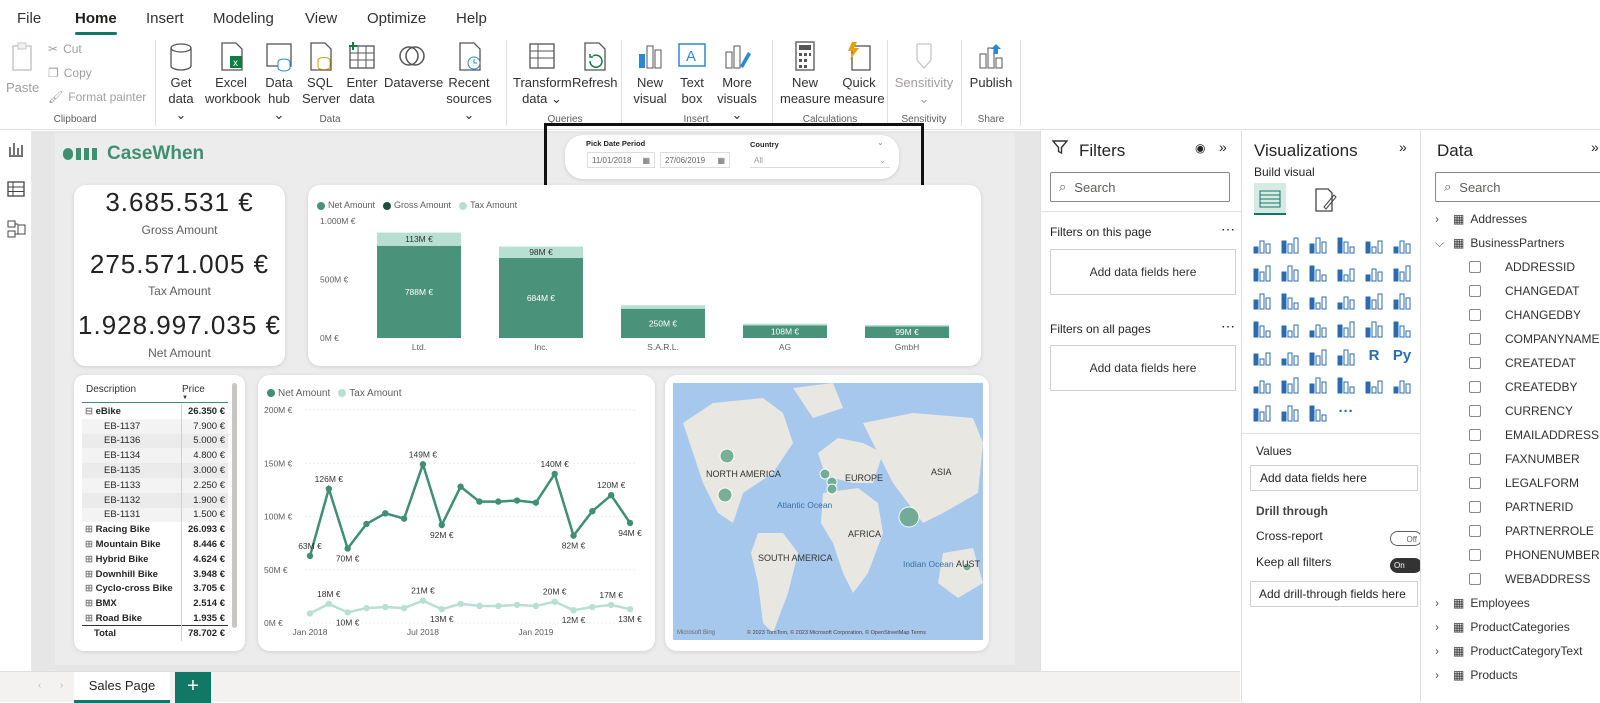 The height and width of the screenshot is (703, 1600). What do you see at coordinates (1497, 507) in the screenshot?
I see `field-item: PARTNERID` at bounding box center [1497, 507].